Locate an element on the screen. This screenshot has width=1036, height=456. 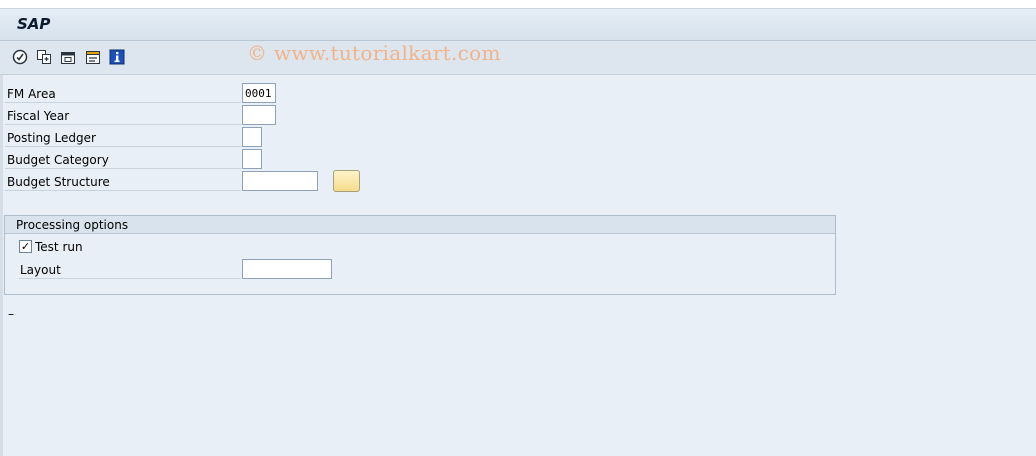
layout-label: Layout is located at coordinates (40, 270).